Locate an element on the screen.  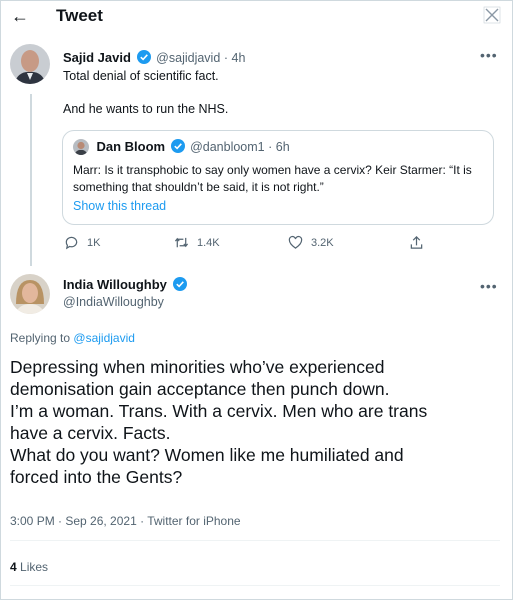
thread-connector is located at coordinates (31, 180).